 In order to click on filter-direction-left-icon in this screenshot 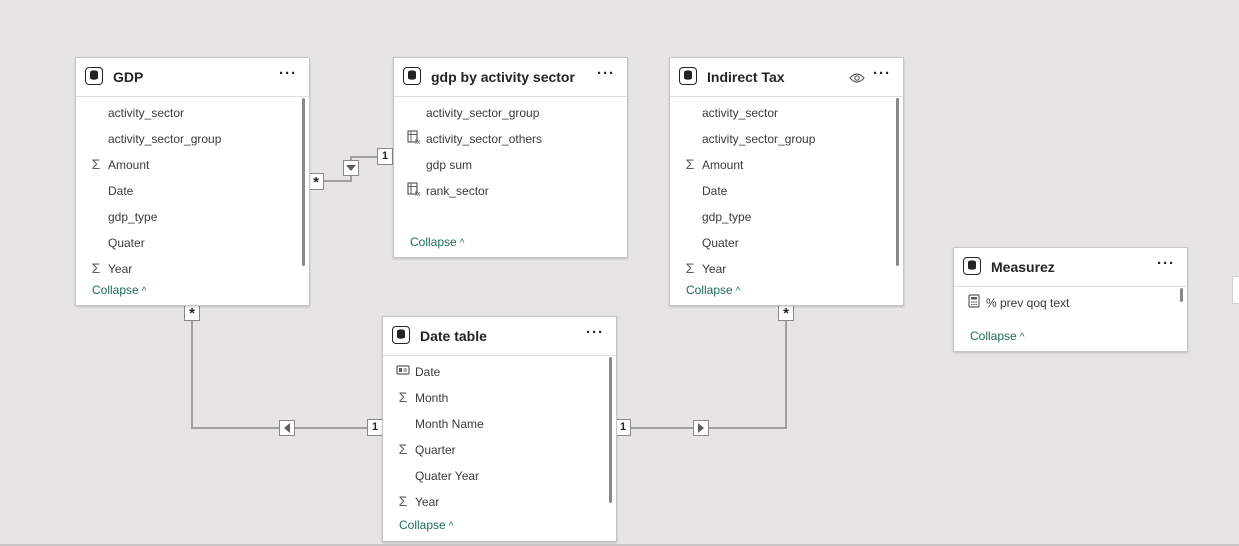, I will do `click(287, 428)`.